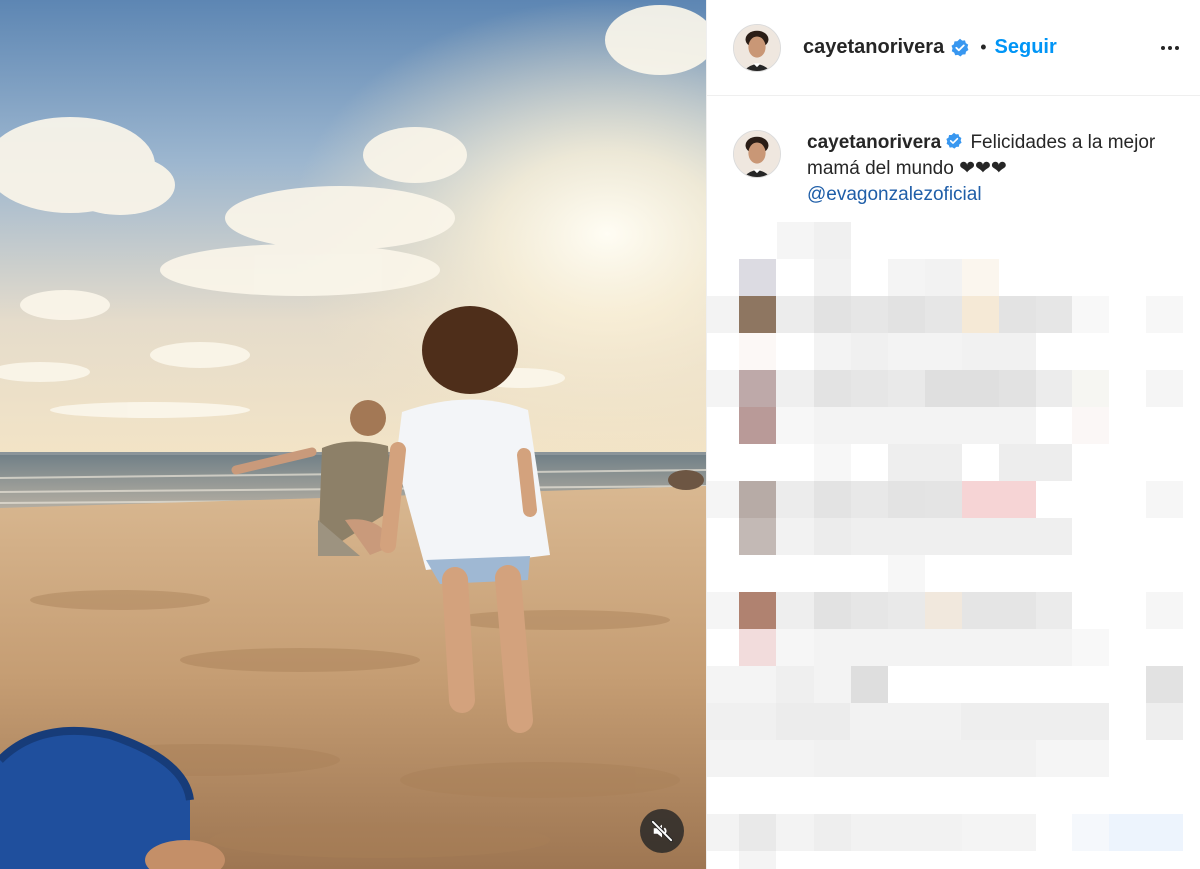 This screenshot has width=1200, height=869. I want to click on more-options-icon, so click(1170, 47).